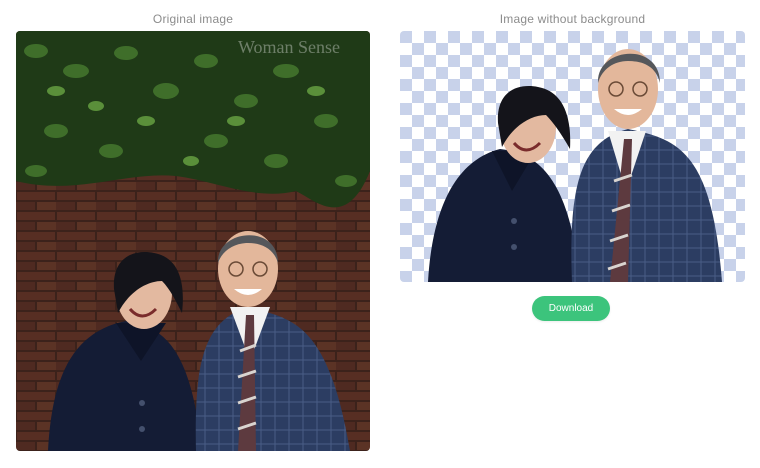 The width and height of the screenshot is (760, 468). What do you see at coordinates (572, 19) in the screenshot?
I see `no-background-image-label: Image without background` at bounding box center [572, 19].